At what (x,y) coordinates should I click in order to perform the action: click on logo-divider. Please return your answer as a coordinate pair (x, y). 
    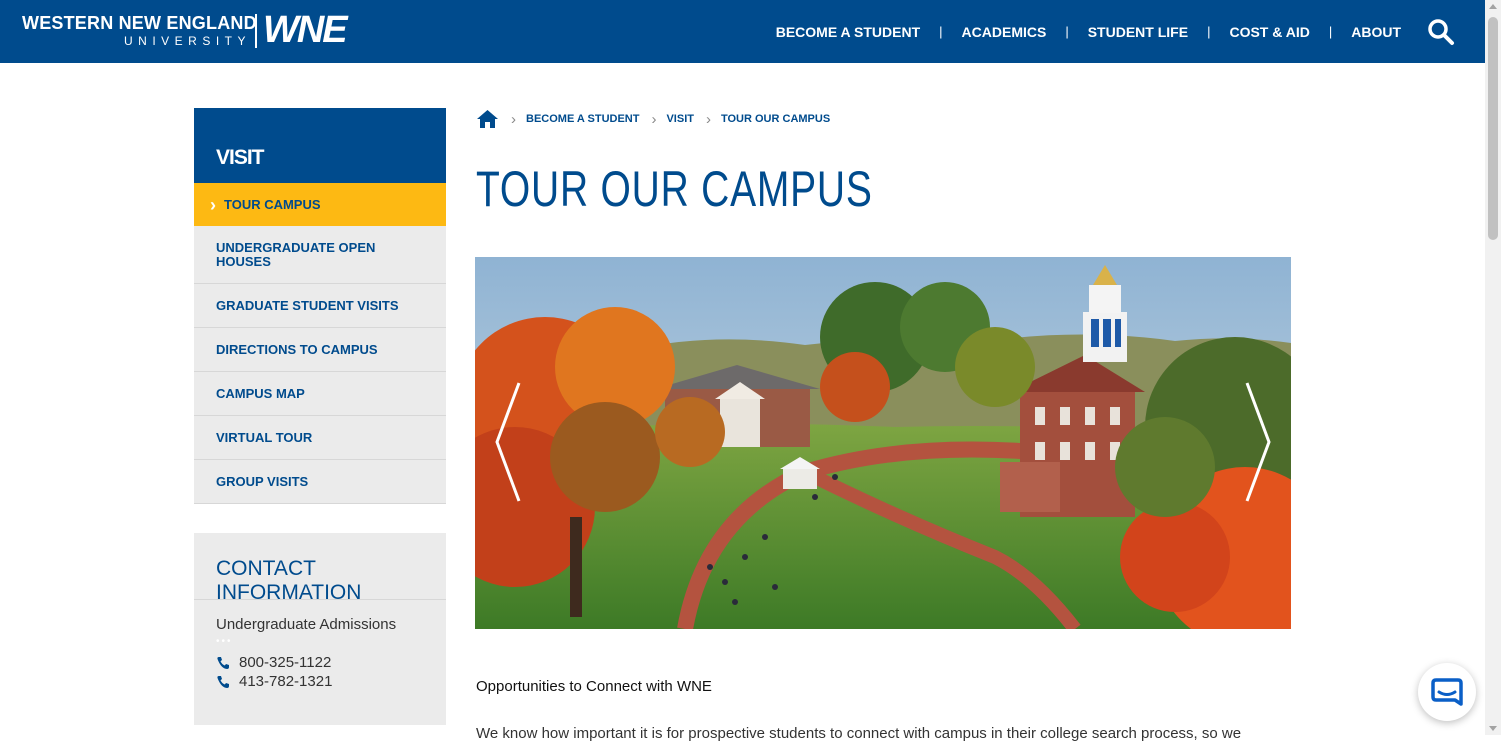
    Looking at the image, I should click on (256, 31).